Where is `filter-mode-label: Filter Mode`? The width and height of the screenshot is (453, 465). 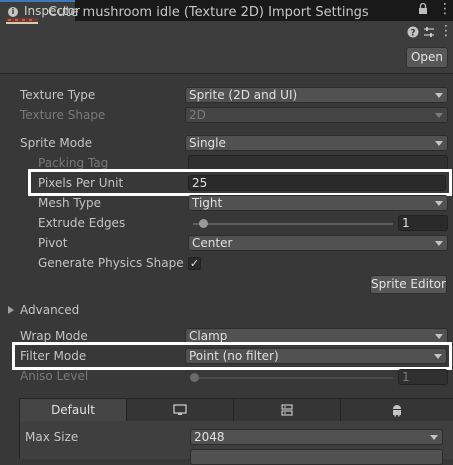 filter-mode-label: Filter Mode is located at coordinates (53, 356).